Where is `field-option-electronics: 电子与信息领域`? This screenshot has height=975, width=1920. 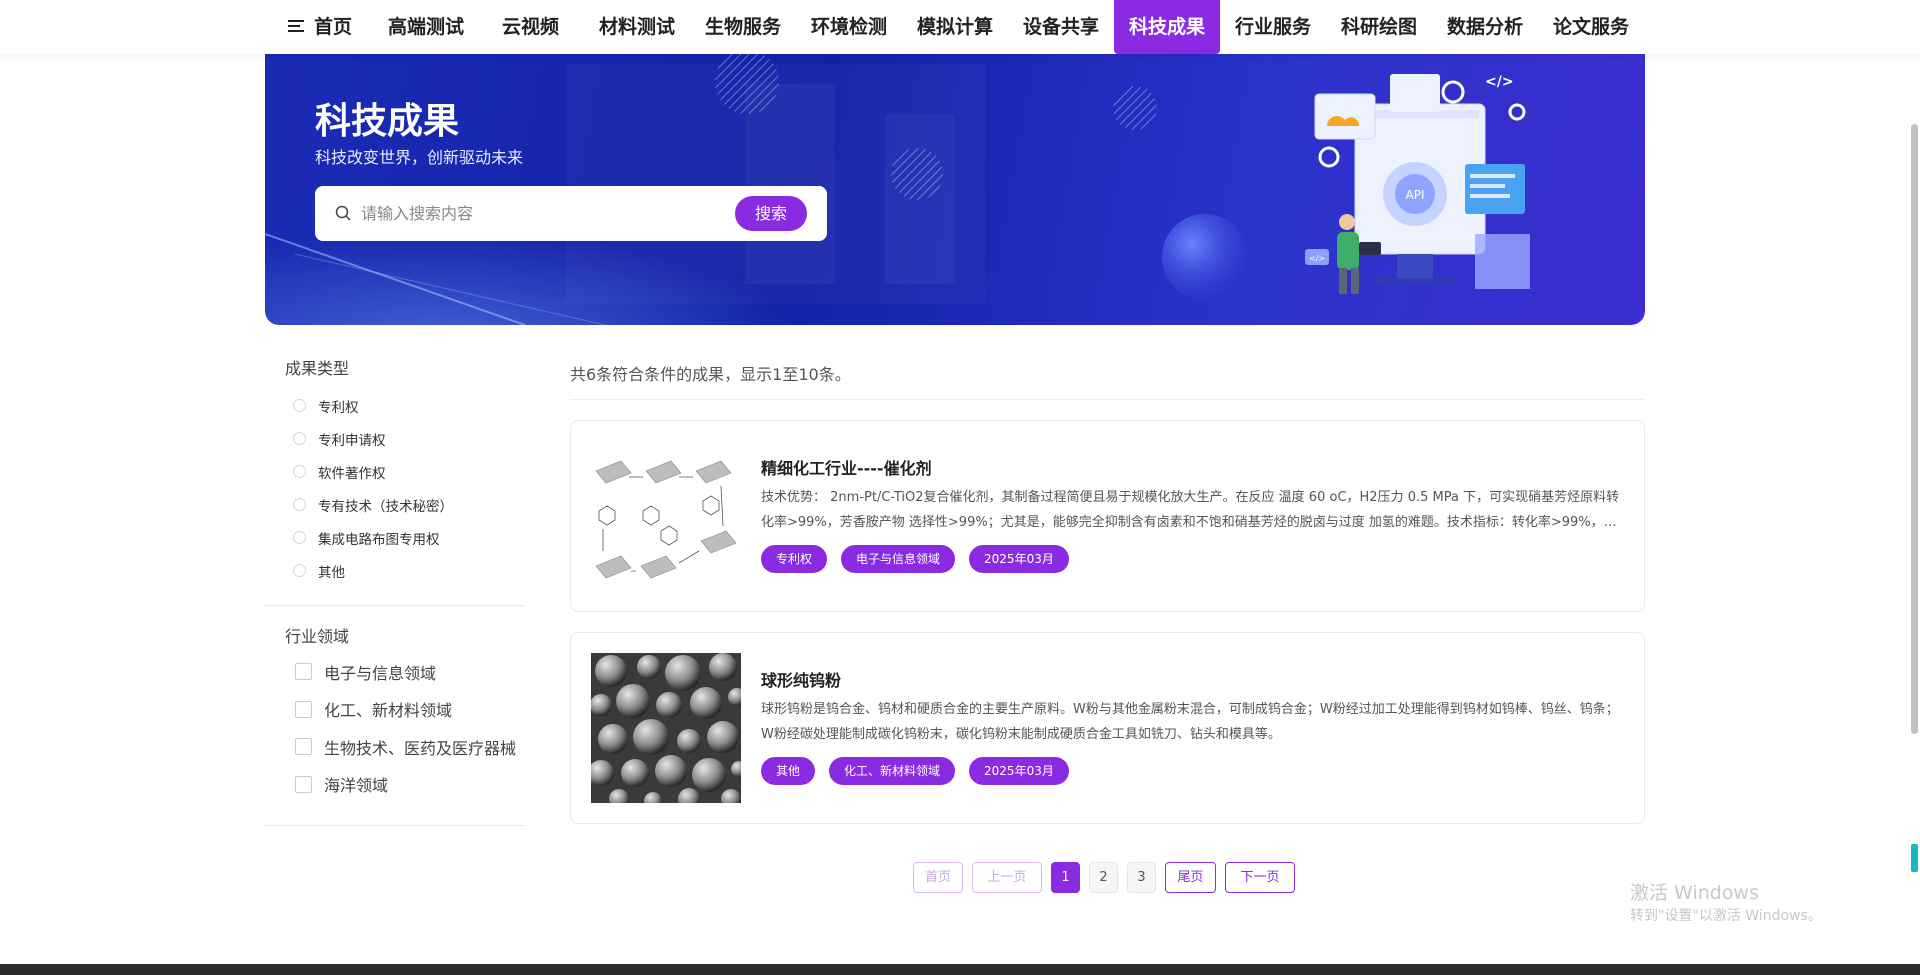 field-option-electronics: 电子与信息领域 is located at coordinates (410, 672).